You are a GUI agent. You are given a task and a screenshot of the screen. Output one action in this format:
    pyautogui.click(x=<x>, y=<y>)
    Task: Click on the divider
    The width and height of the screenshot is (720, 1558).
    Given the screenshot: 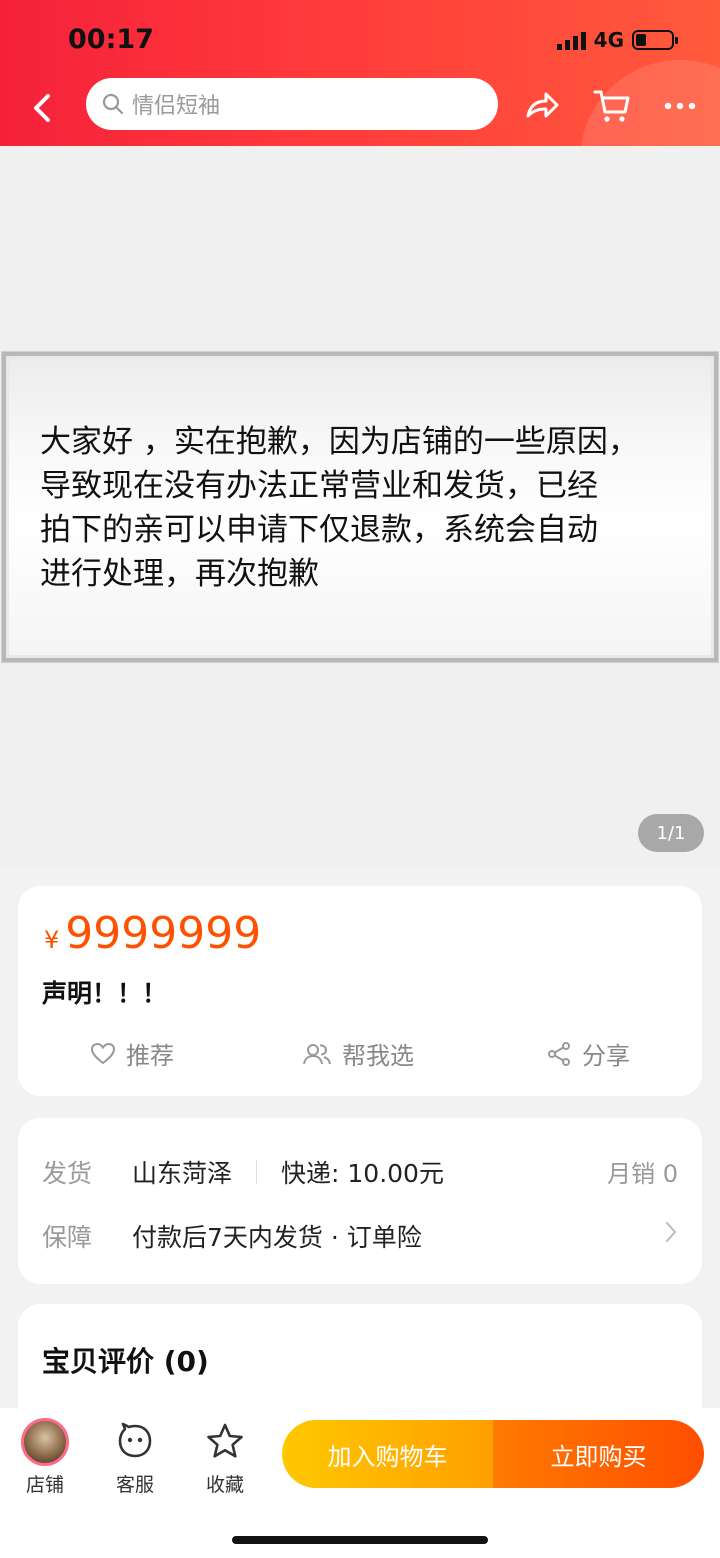 What is the action you would take?
    pyautogui.click(x=257, y=1172)
    